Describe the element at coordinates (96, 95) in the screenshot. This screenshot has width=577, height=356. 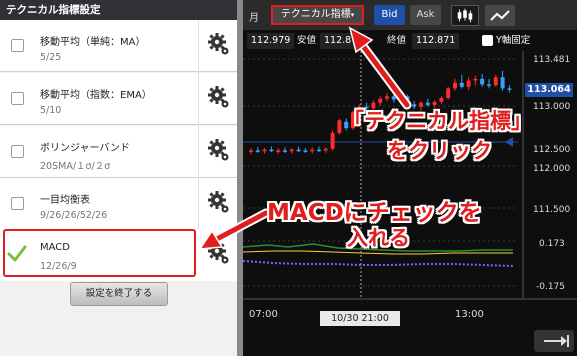
I see `indicator-name: 移動平均（指数：EMA）` at that location.